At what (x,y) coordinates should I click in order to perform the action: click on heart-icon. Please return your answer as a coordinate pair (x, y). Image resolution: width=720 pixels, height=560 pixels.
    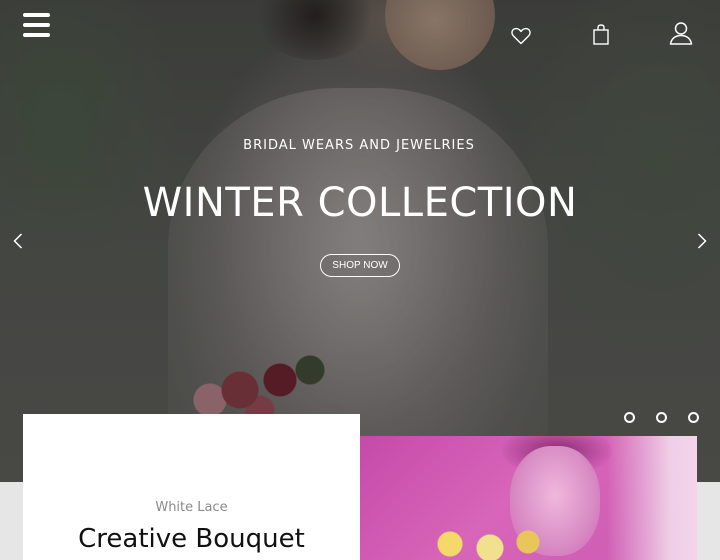
    Looking at the image, I should click on (521, 36).